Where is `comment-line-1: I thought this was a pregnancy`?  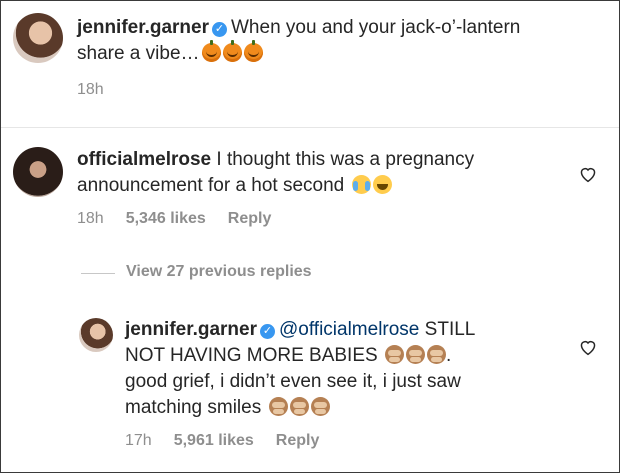
comment-line-1: I thought this was a pregnancy is located at coordinates (345, 159).